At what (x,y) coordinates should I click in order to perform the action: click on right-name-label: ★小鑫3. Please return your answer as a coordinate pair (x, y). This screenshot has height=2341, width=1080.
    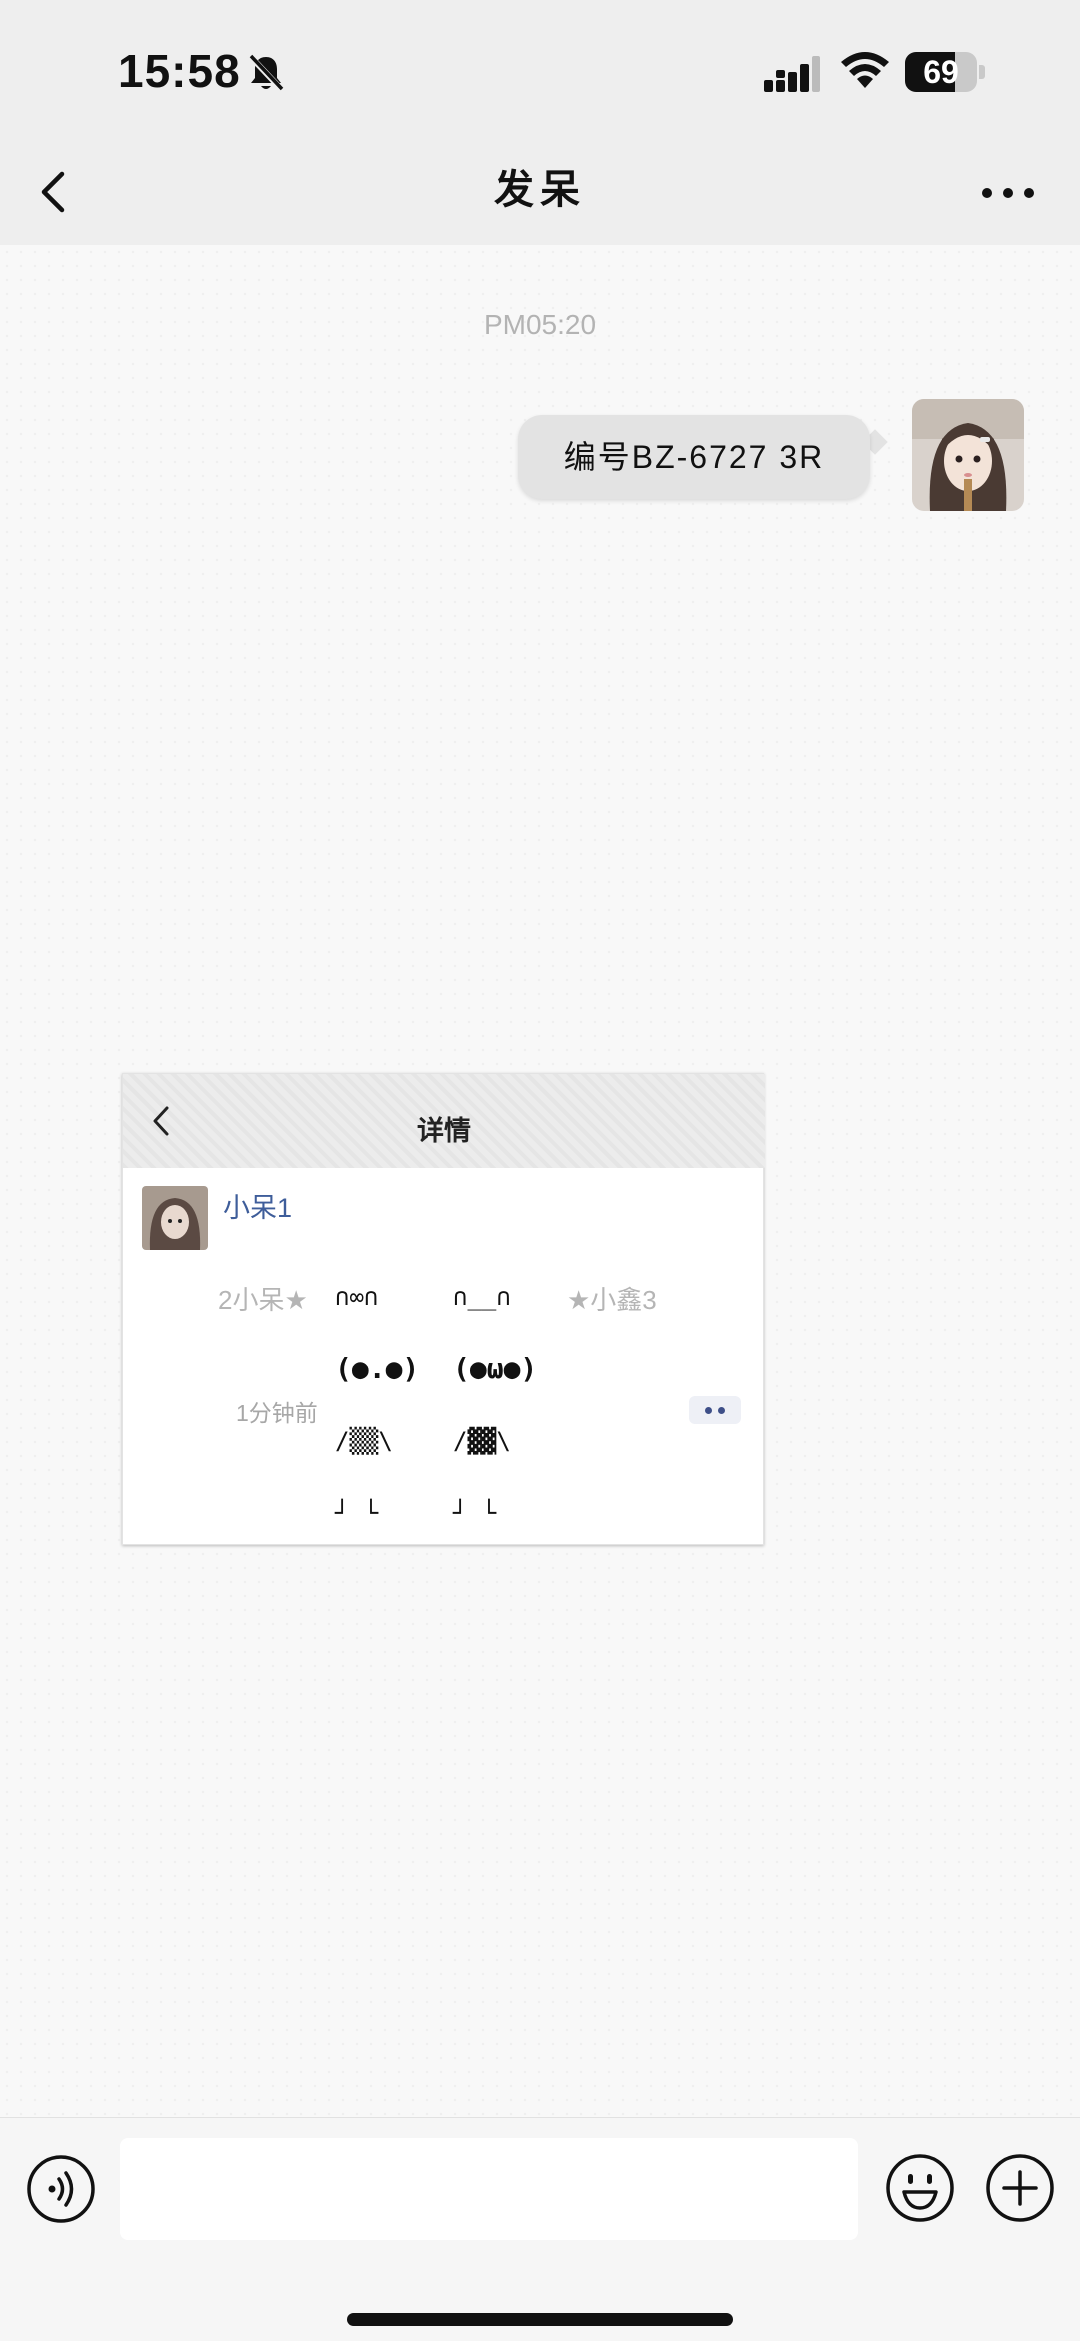
    Looking at the image, I should click on (612, 1300).